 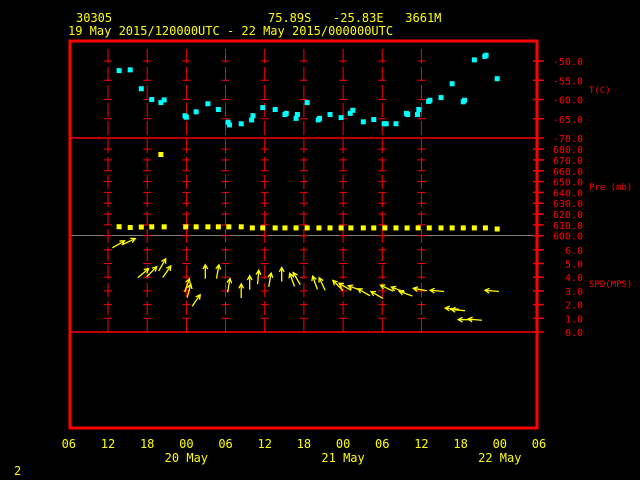 What do you see at coordinates (342, 458) in the screenshot?
I see `x-date-label: 21 May` at bounding box center [342, 458].